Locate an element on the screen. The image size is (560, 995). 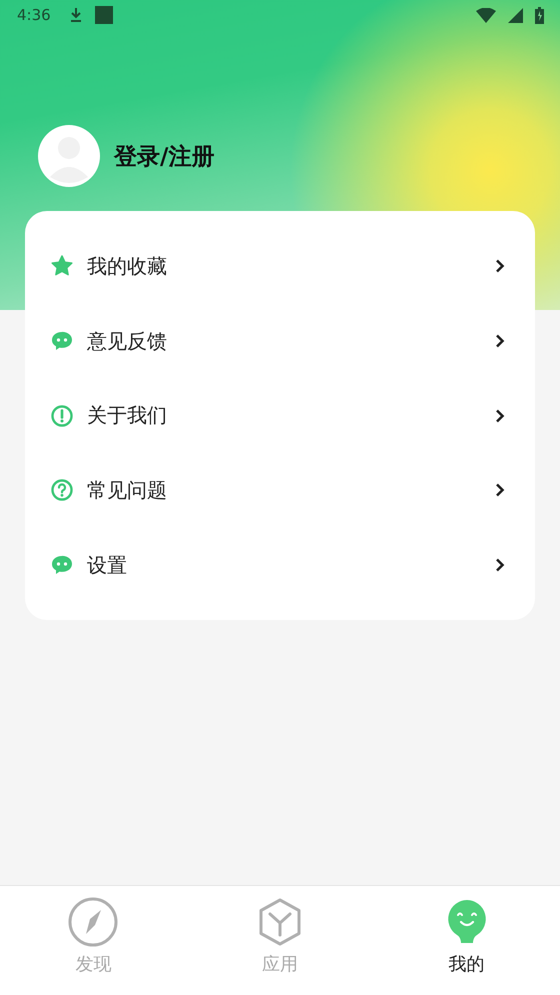
question-icon is located at coordinates (62, 490).